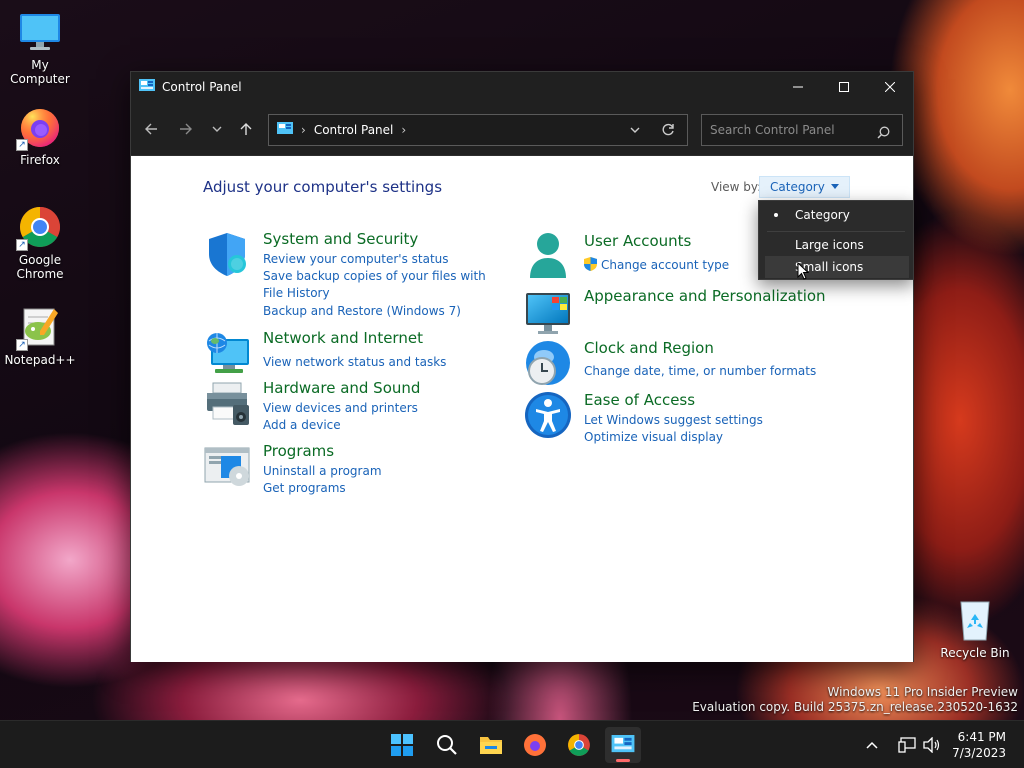 The width and height of the screenshot is (1024, 768). Describe the element at coordinates (522, 87) in the screenshot. I see `title-bar: Control Panel` at that location.